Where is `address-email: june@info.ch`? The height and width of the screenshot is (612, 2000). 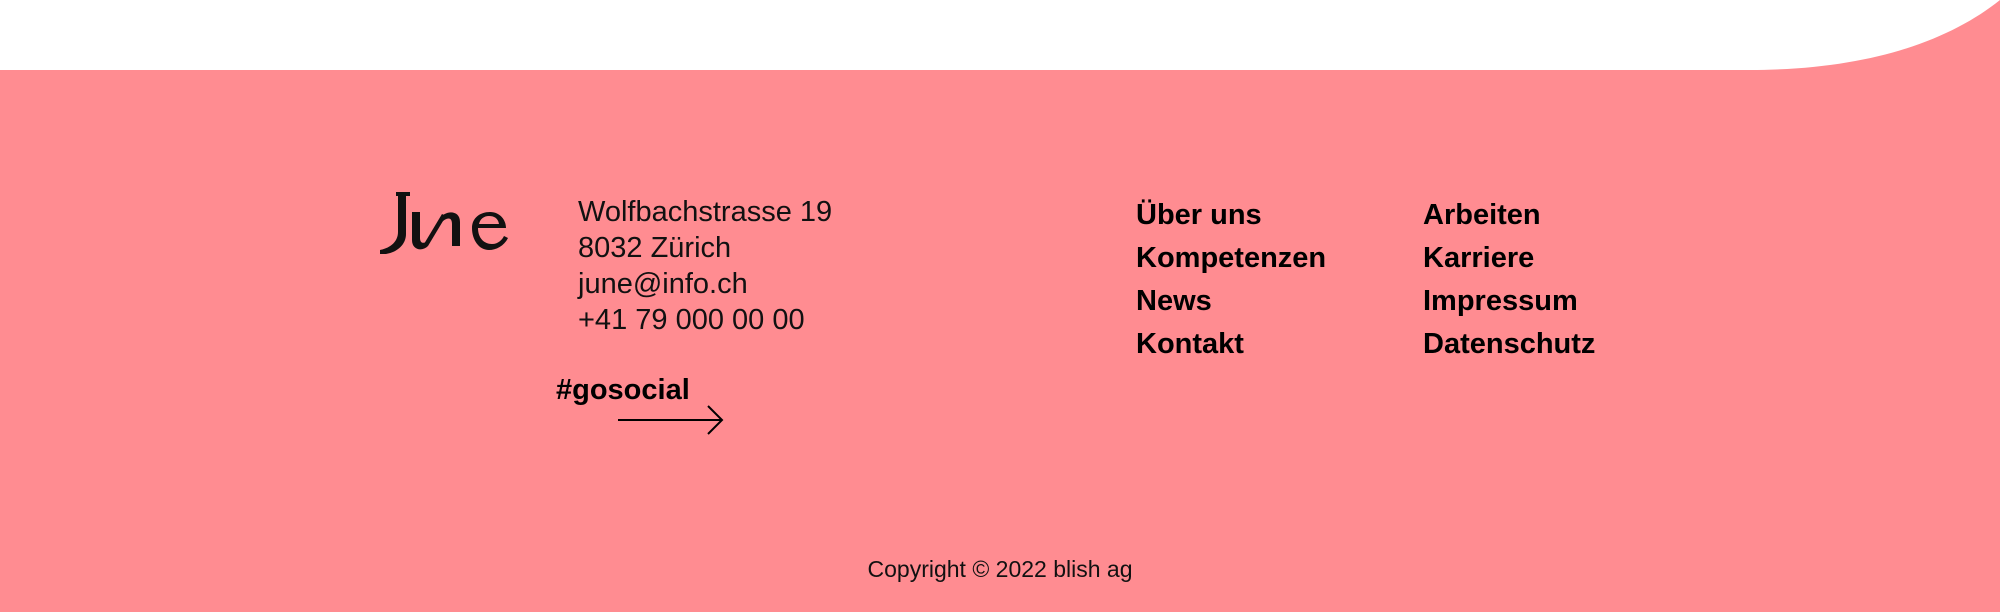
address-email: june@info.ch is located at coordinates (705, 284).